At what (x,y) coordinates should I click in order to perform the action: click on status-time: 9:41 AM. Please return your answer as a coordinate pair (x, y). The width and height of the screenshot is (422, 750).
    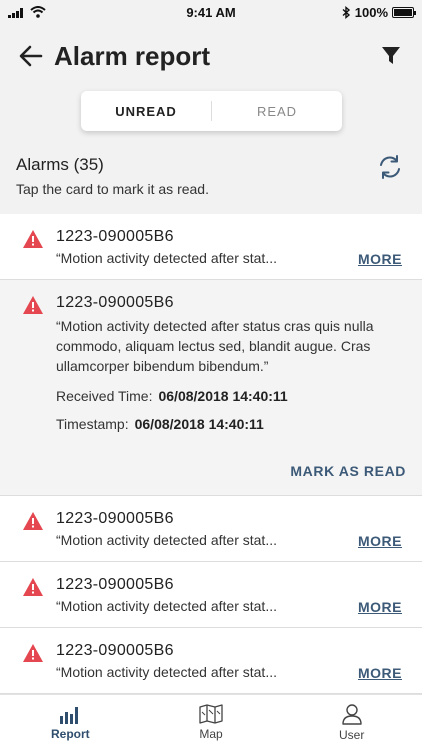
    Looking at the image, I should click on (211, 12).